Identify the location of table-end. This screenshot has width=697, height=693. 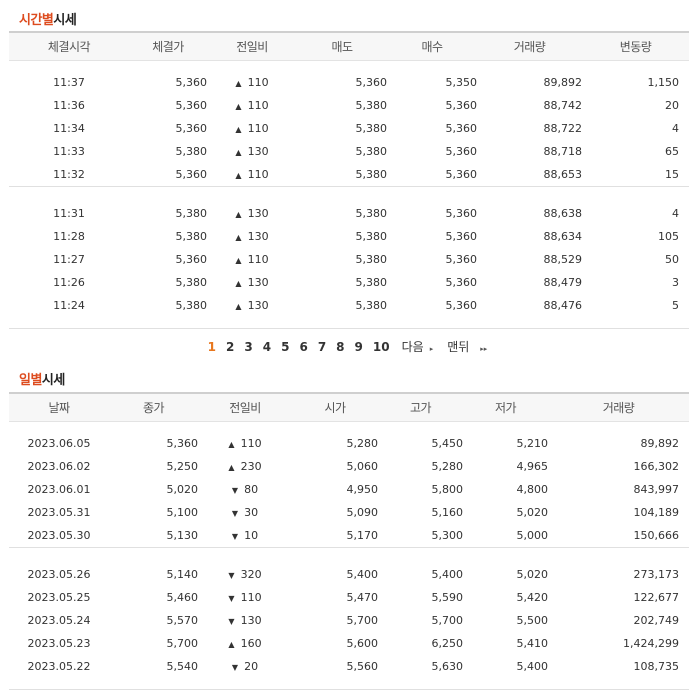
(349, 684).